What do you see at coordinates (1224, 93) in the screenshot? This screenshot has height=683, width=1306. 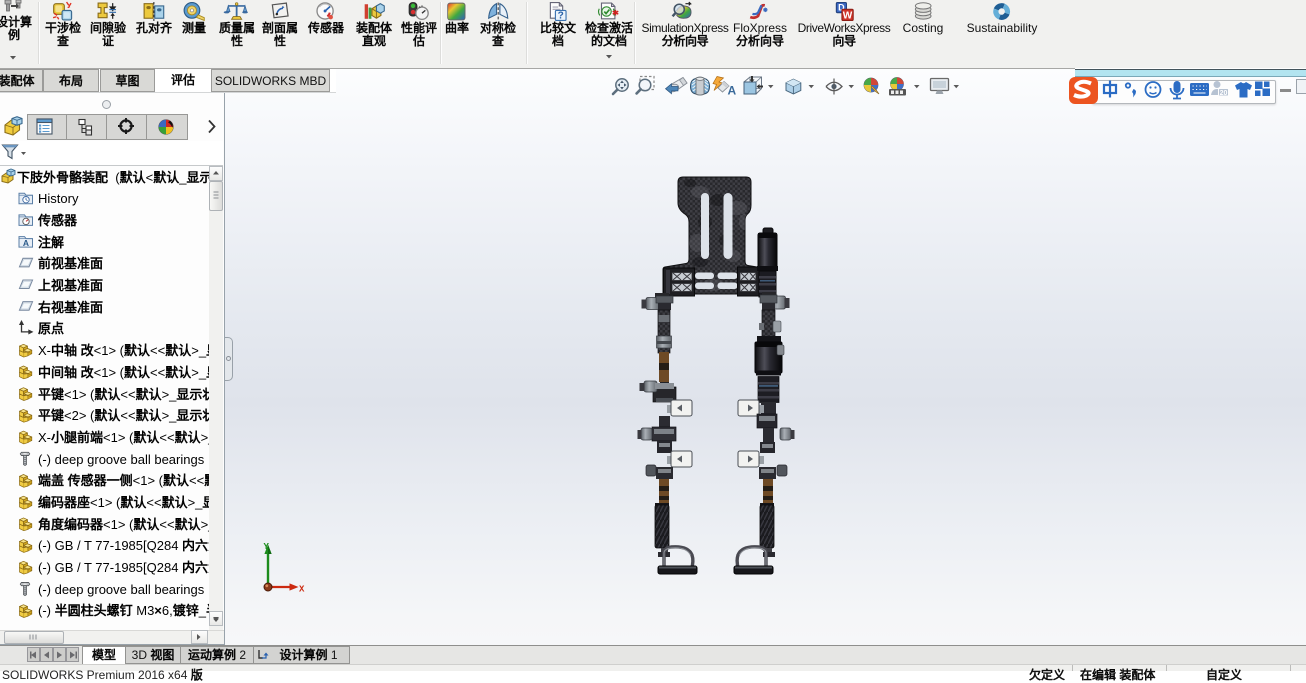 I see `svg-text: 20` at bounding box center [1224, 93].